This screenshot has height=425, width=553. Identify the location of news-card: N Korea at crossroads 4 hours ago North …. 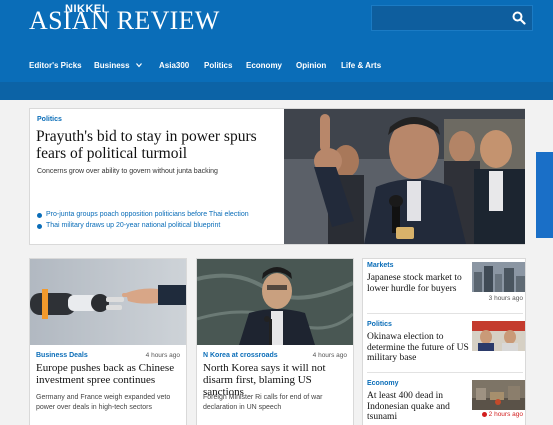
(275, 341).